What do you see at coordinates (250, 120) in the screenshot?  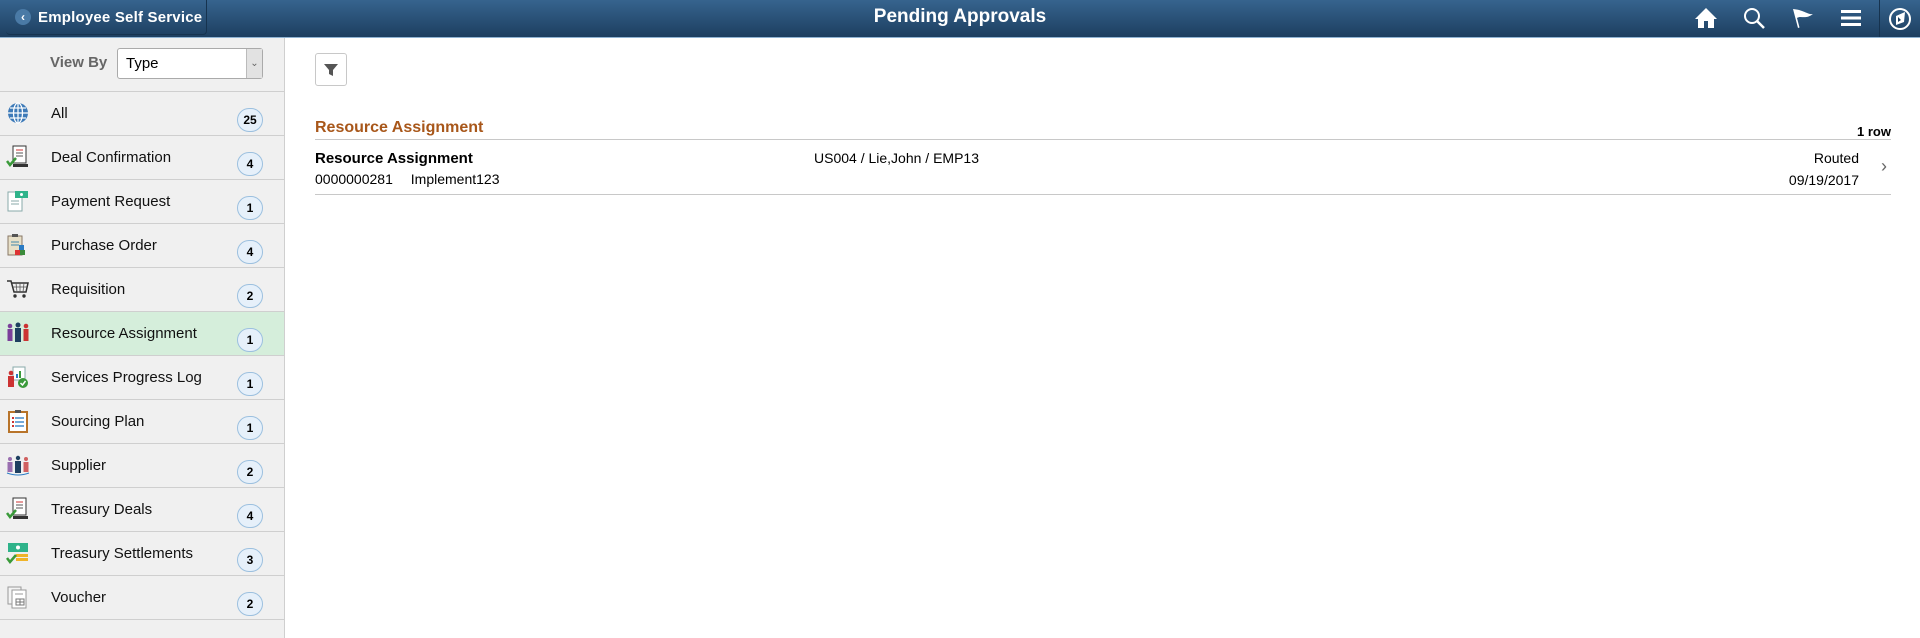 I see `count-badge: 25` at bounding box center [250, 120].